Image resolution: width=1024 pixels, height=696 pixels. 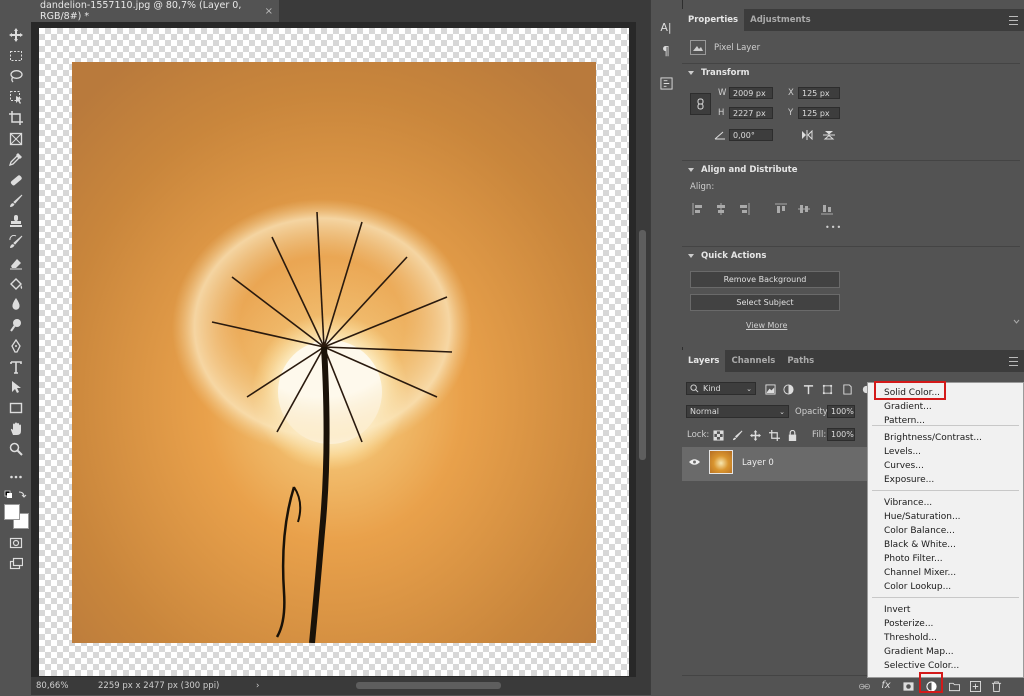 I want to click on foreground-background-color-icon, so click(x=17, y=517).